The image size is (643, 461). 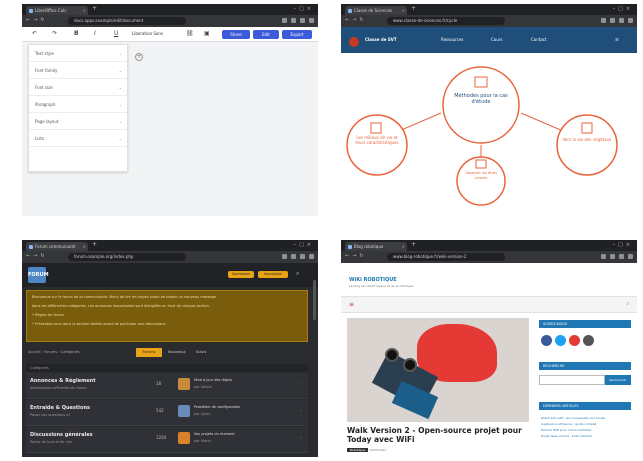 What do you see at coordinates (190, 34) in the screenshot?
I see `link-icon: ⛓` at bounding box center [190, 34].